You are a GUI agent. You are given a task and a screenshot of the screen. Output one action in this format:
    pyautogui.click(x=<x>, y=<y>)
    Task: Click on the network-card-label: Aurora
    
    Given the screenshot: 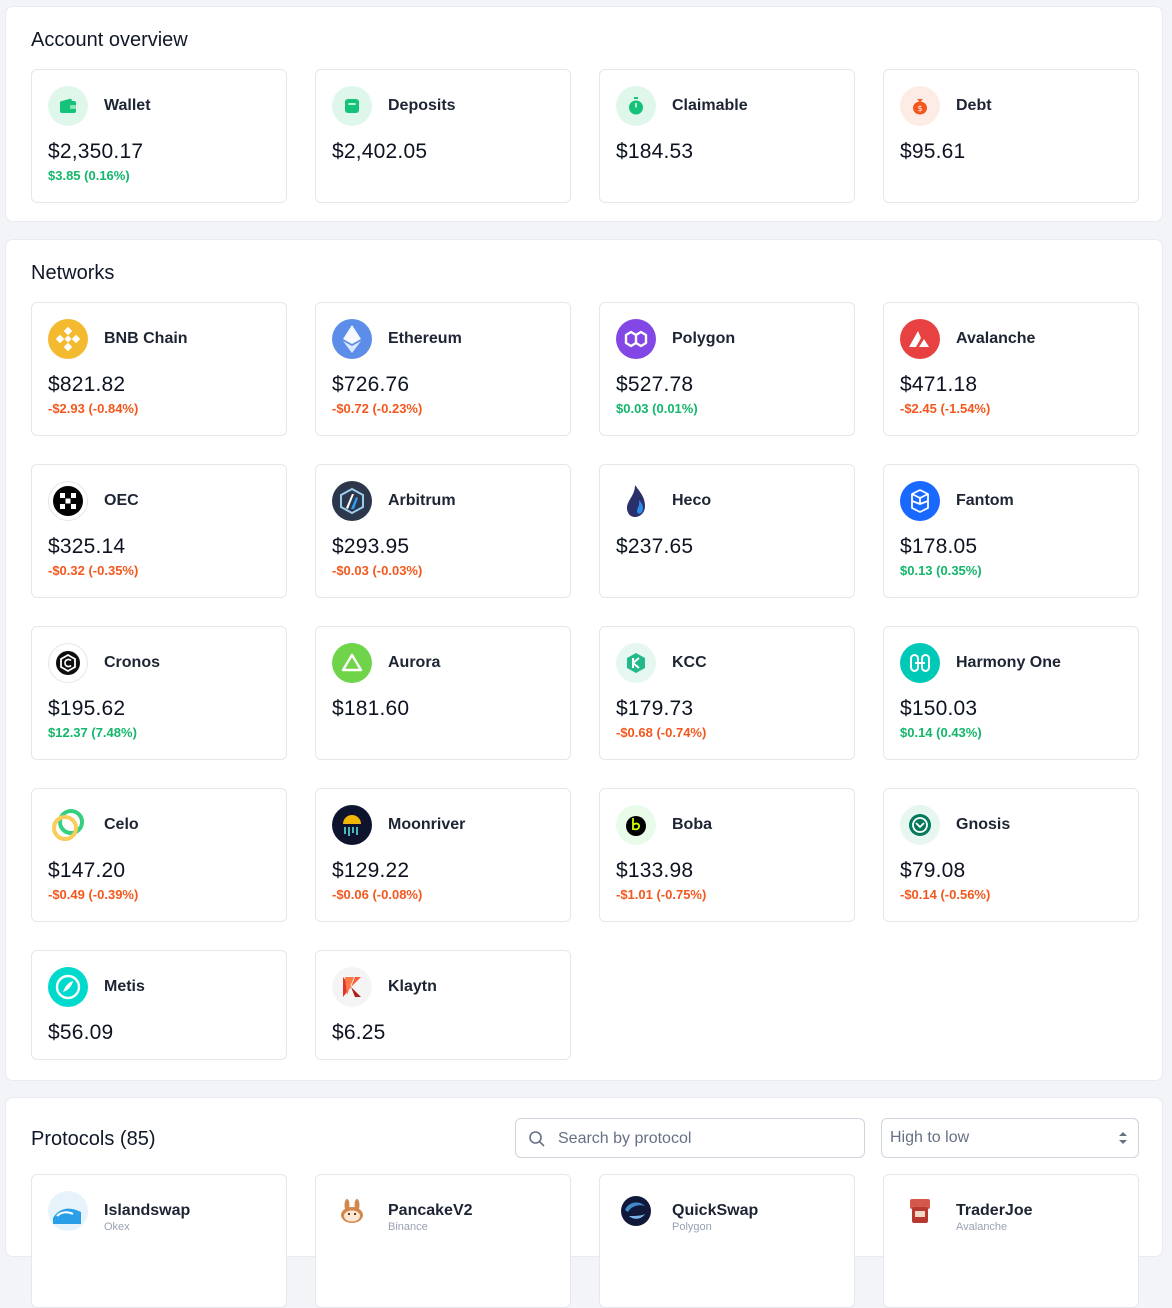 What is the action you would take?
    pyautogui.click(x=414, y=662)
    